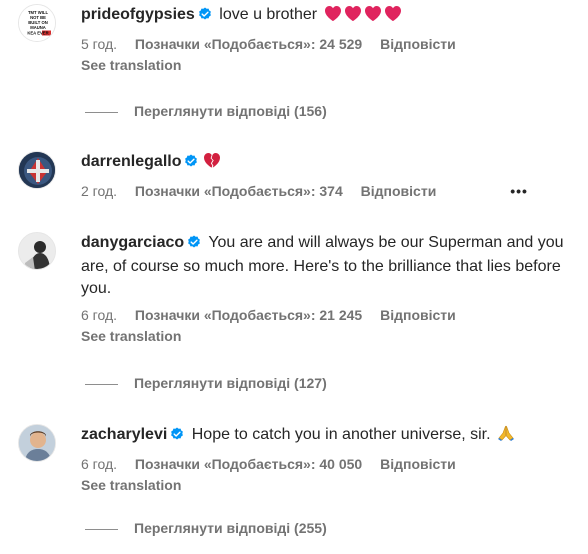 The height and width of the screenshot is (554, 588). What do you see at coordinates (132, 242) in the screenshot?
I see `username: danygarciaco` at bounding box center [132, 242].